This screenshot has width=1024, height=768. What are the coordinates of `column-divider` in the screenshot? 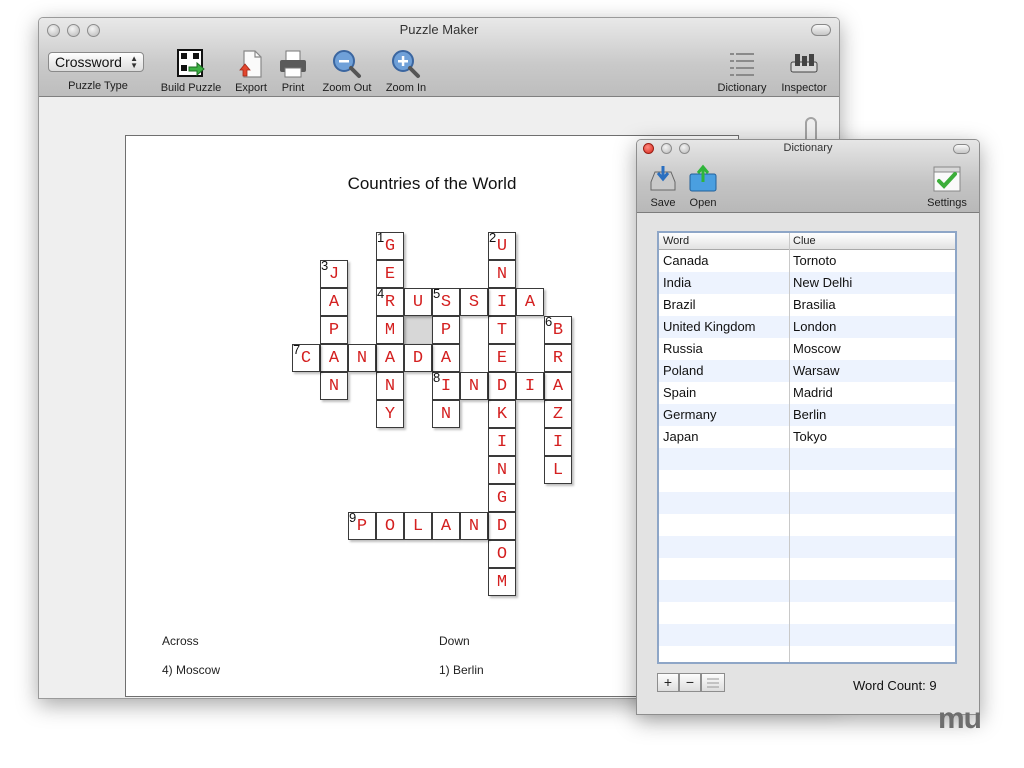 It's located at (789, 447).